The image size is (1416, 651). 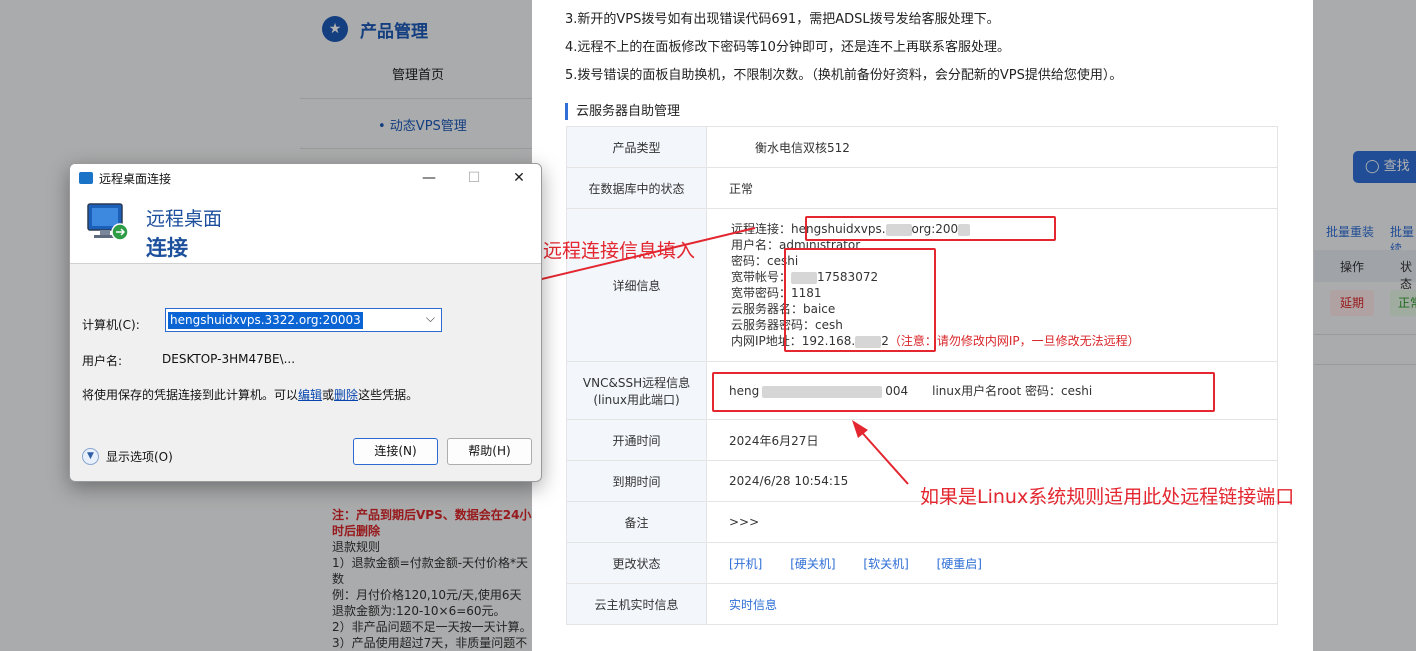 I want to click on table-row: 更改状态 [开机] [硬关机] [软关机] [硬重启], so click(x=922, y=563).